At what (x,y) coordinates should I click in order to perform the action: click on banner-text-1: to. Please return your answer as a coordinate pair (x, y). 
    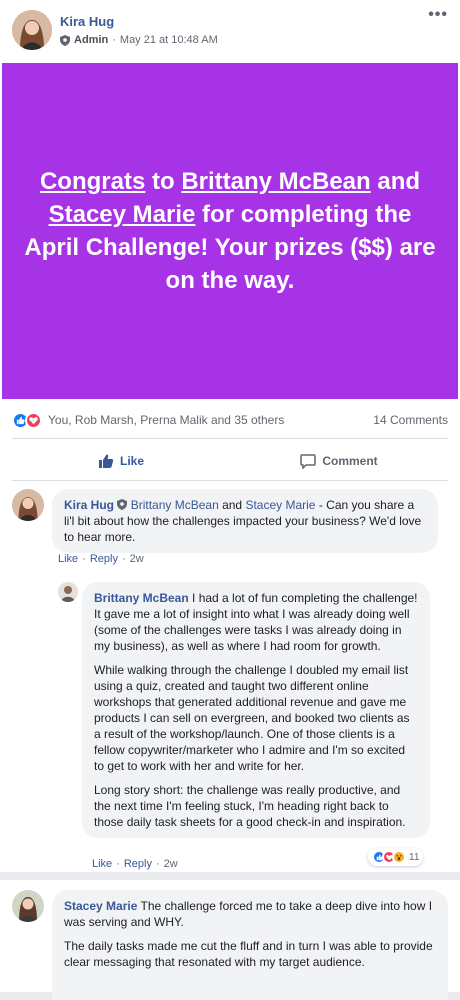
    Looking at the image, I should click on (163, 181).